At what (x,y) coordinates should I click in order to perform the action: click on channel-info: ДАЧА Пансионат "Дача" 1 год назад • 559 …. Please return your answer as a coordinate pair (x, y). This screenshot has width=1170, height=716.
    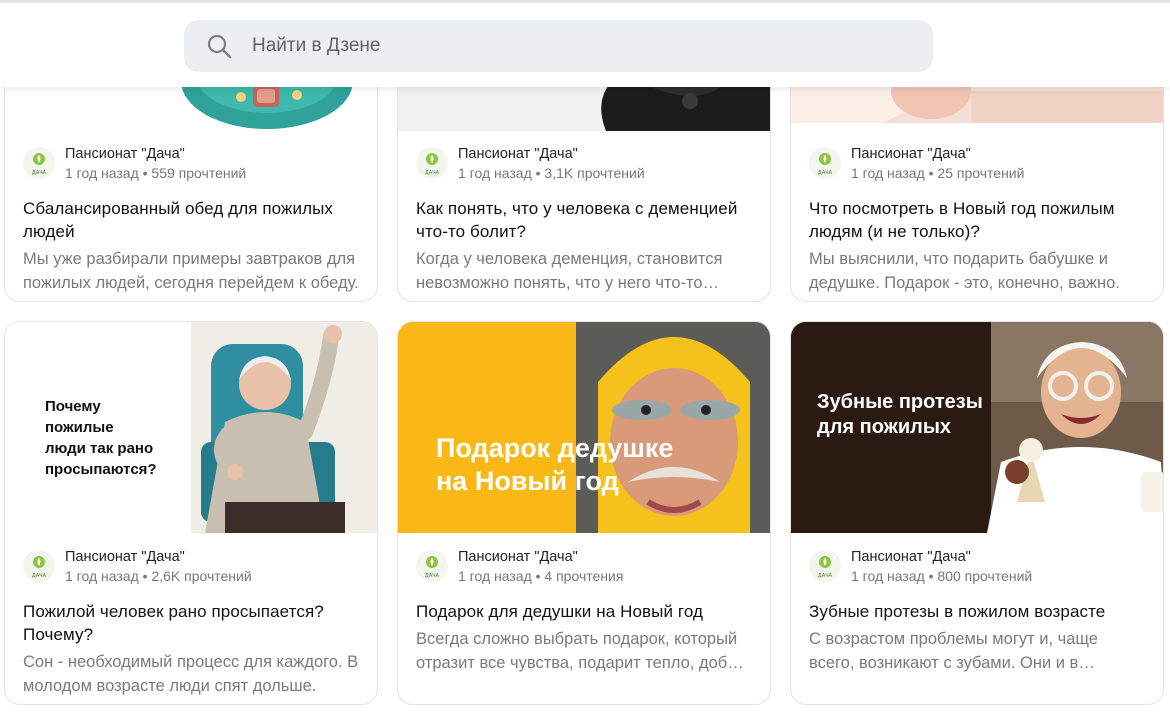
    Looking at the image, I should click on (191, 165).